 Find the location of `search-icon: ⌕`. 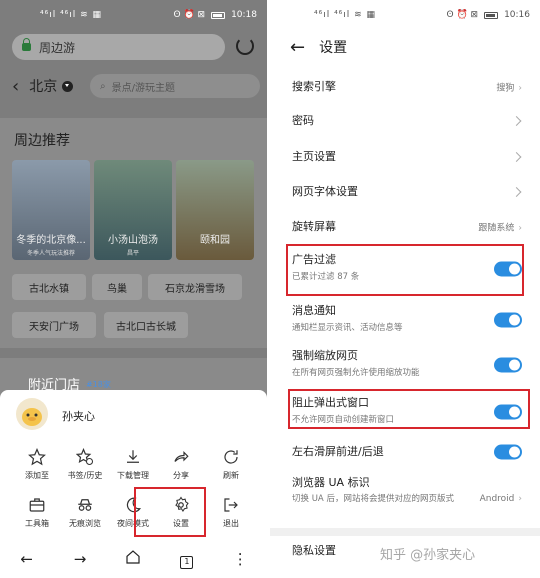

search-icon: ⌕ is located at coordinates (103, 86).